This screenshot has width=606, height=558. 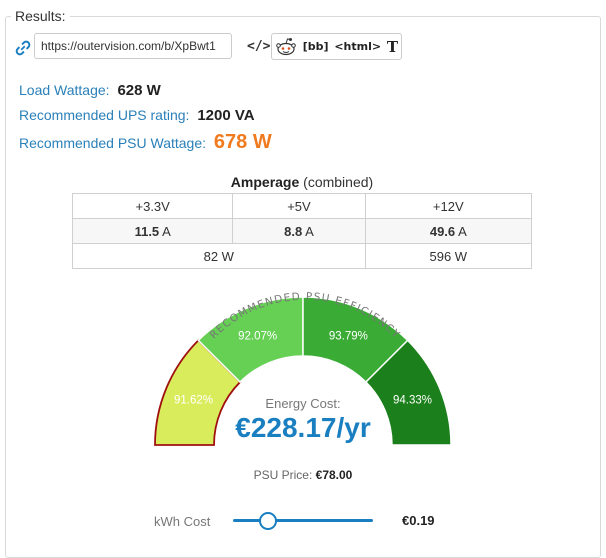 I want to click on ups-rating-row: Recommended UPS rating: 1200 VA, so click(x=137, y=115).